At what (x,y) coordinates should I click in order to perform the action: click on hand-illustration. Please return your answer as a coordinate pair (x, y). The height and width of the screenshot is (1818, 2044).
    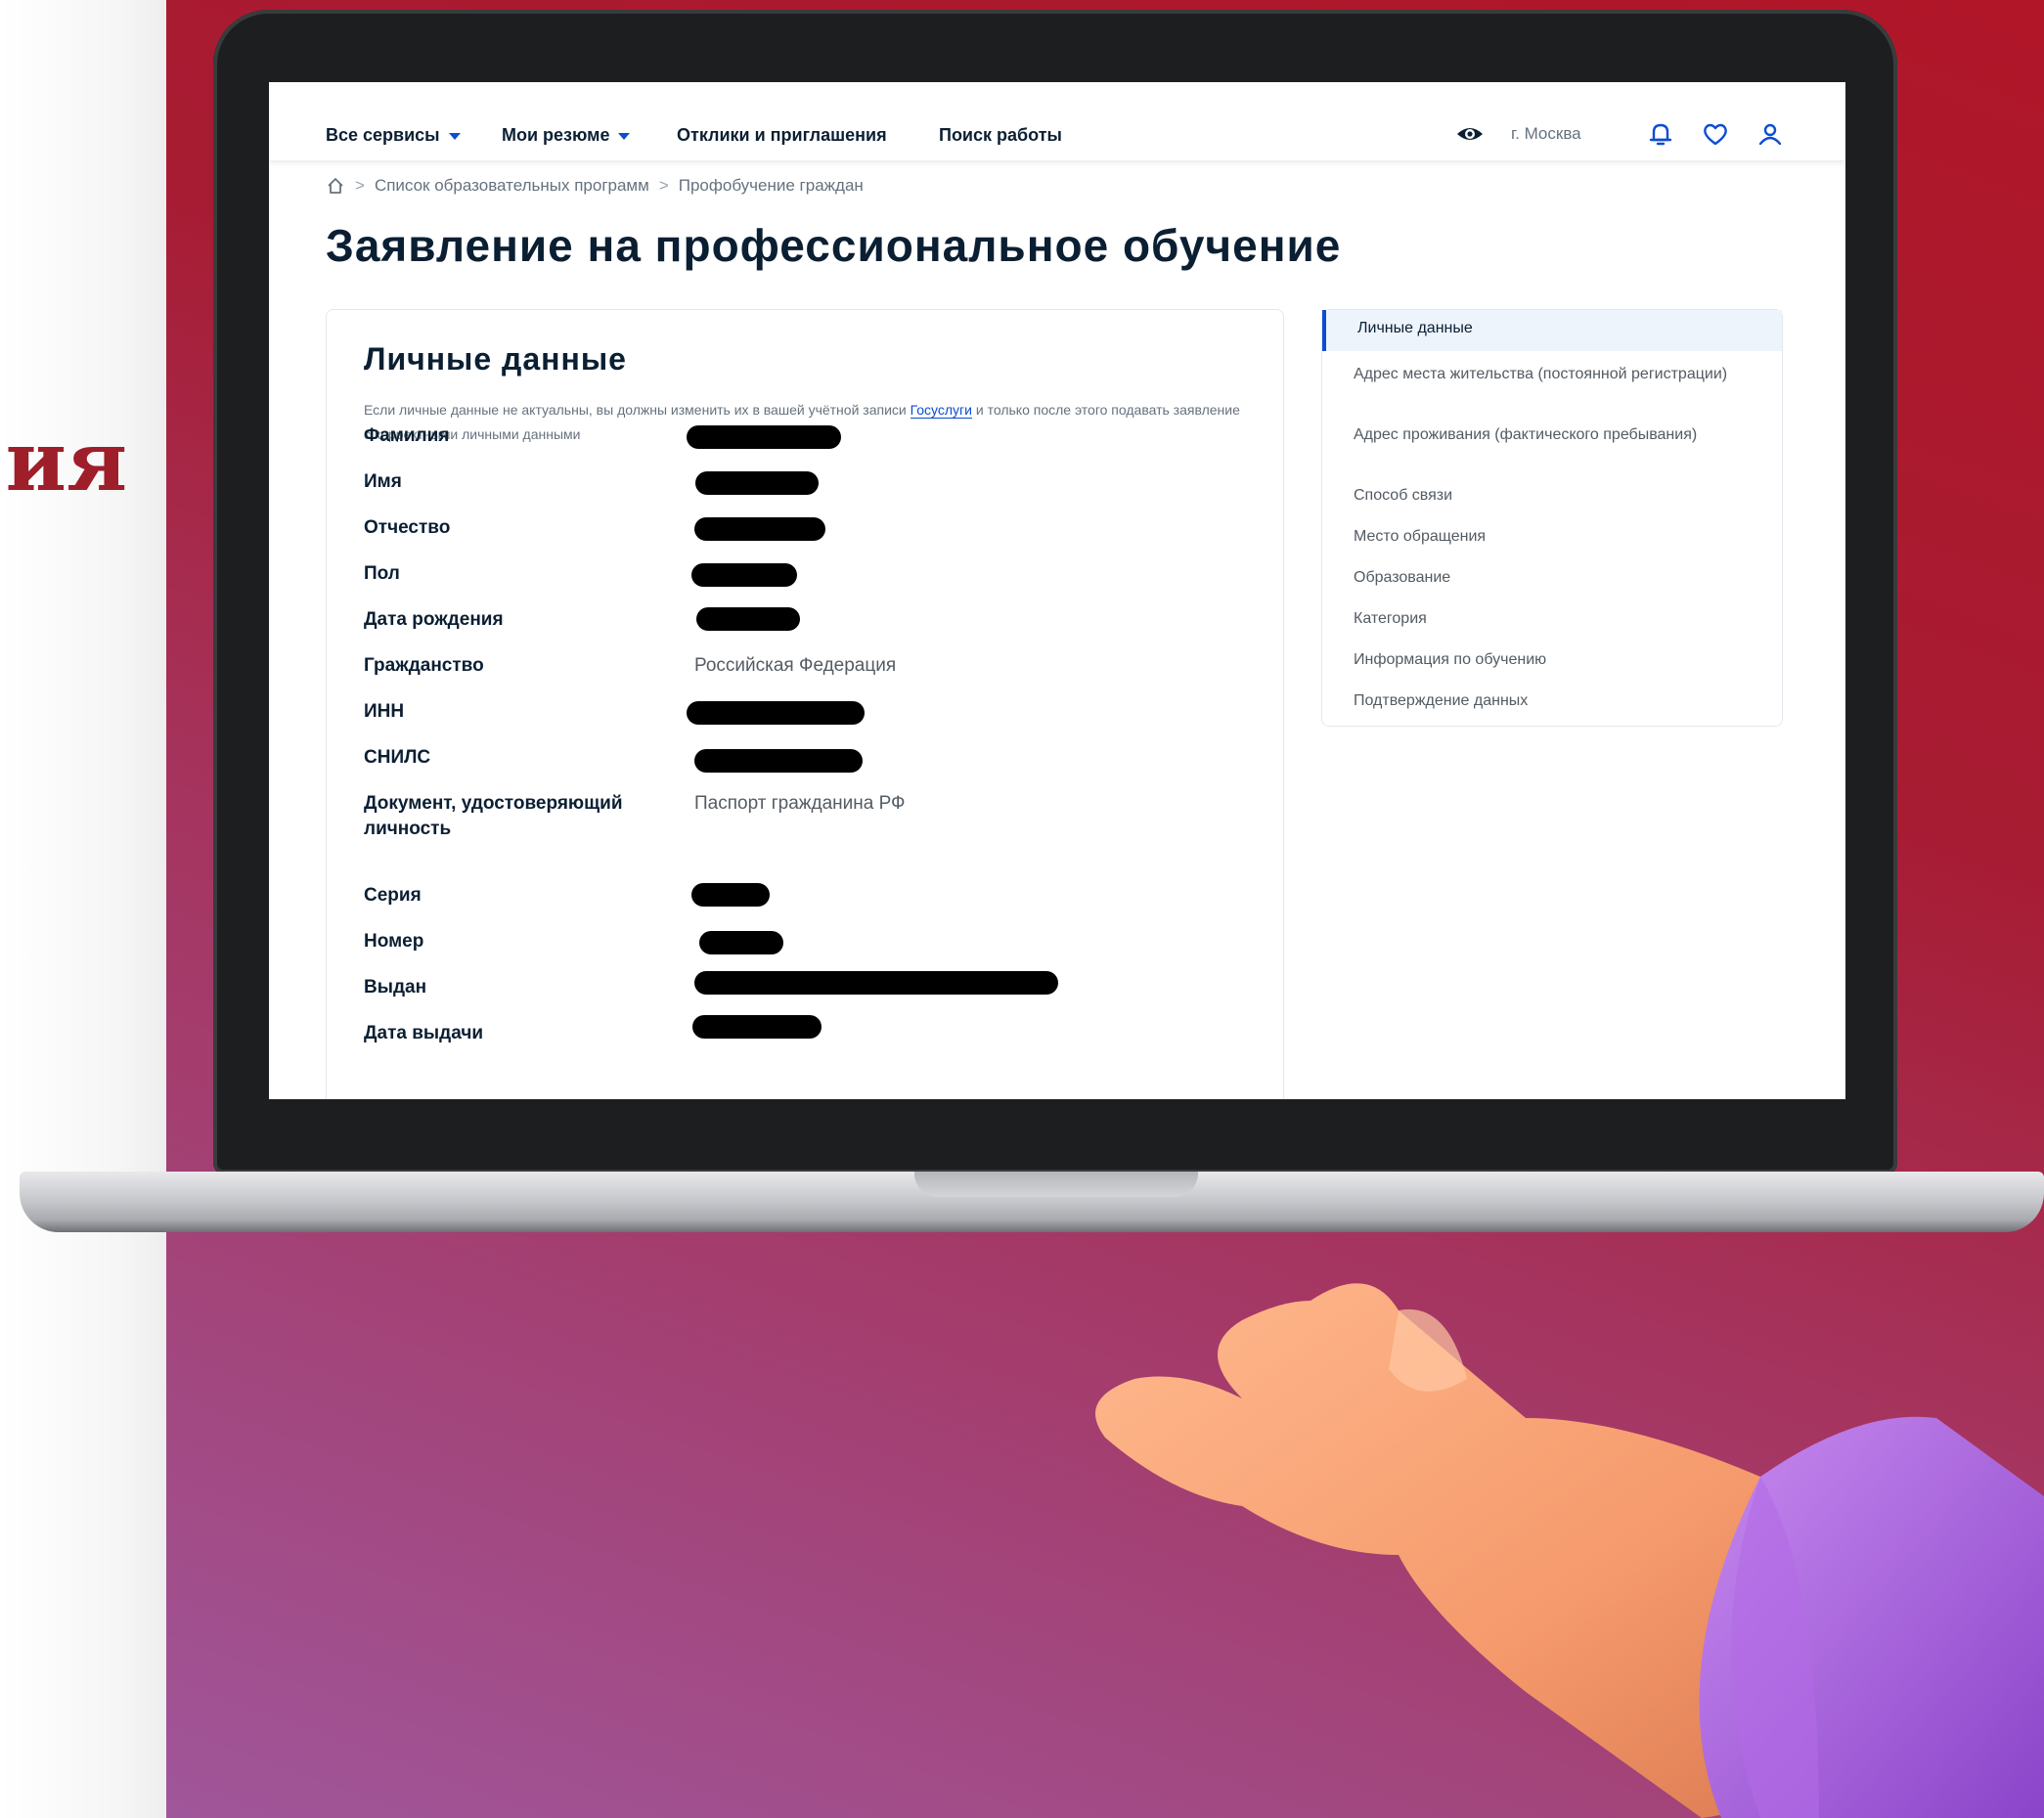
    Looking at the image, I should click on (1569, 1550).